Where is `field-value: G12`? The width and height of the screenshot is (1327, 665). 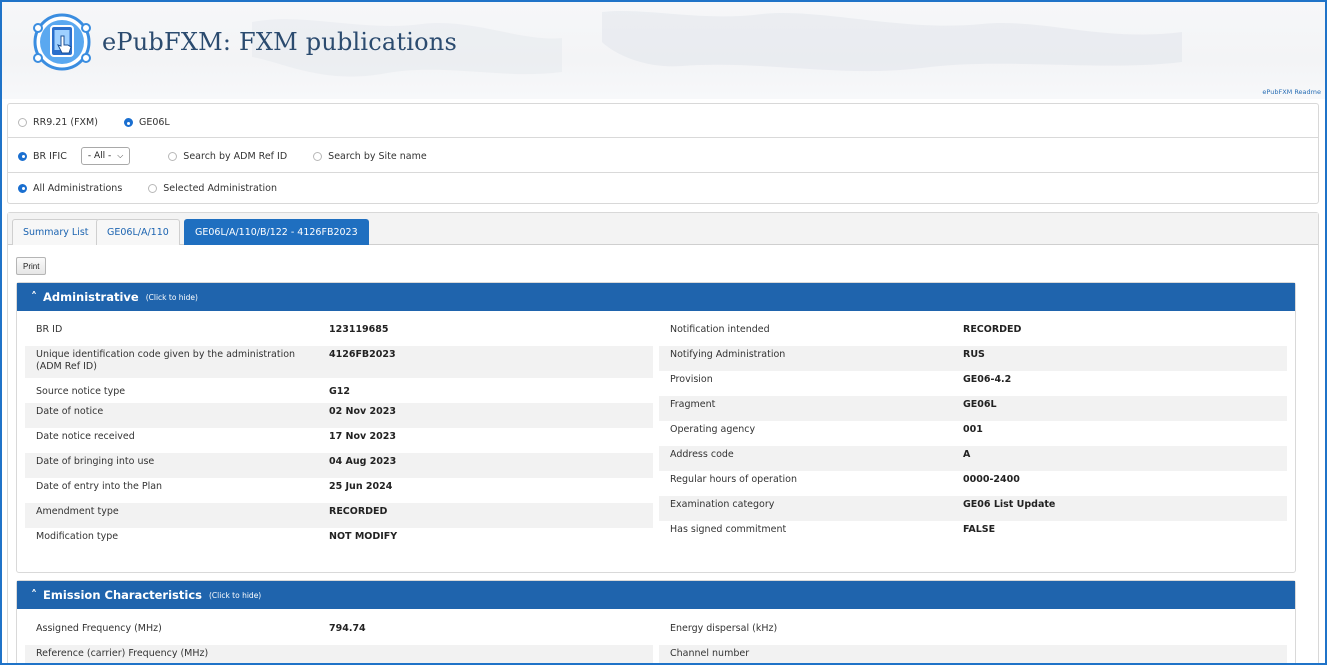
field-value: G12 is located at coordinates (340, 391).